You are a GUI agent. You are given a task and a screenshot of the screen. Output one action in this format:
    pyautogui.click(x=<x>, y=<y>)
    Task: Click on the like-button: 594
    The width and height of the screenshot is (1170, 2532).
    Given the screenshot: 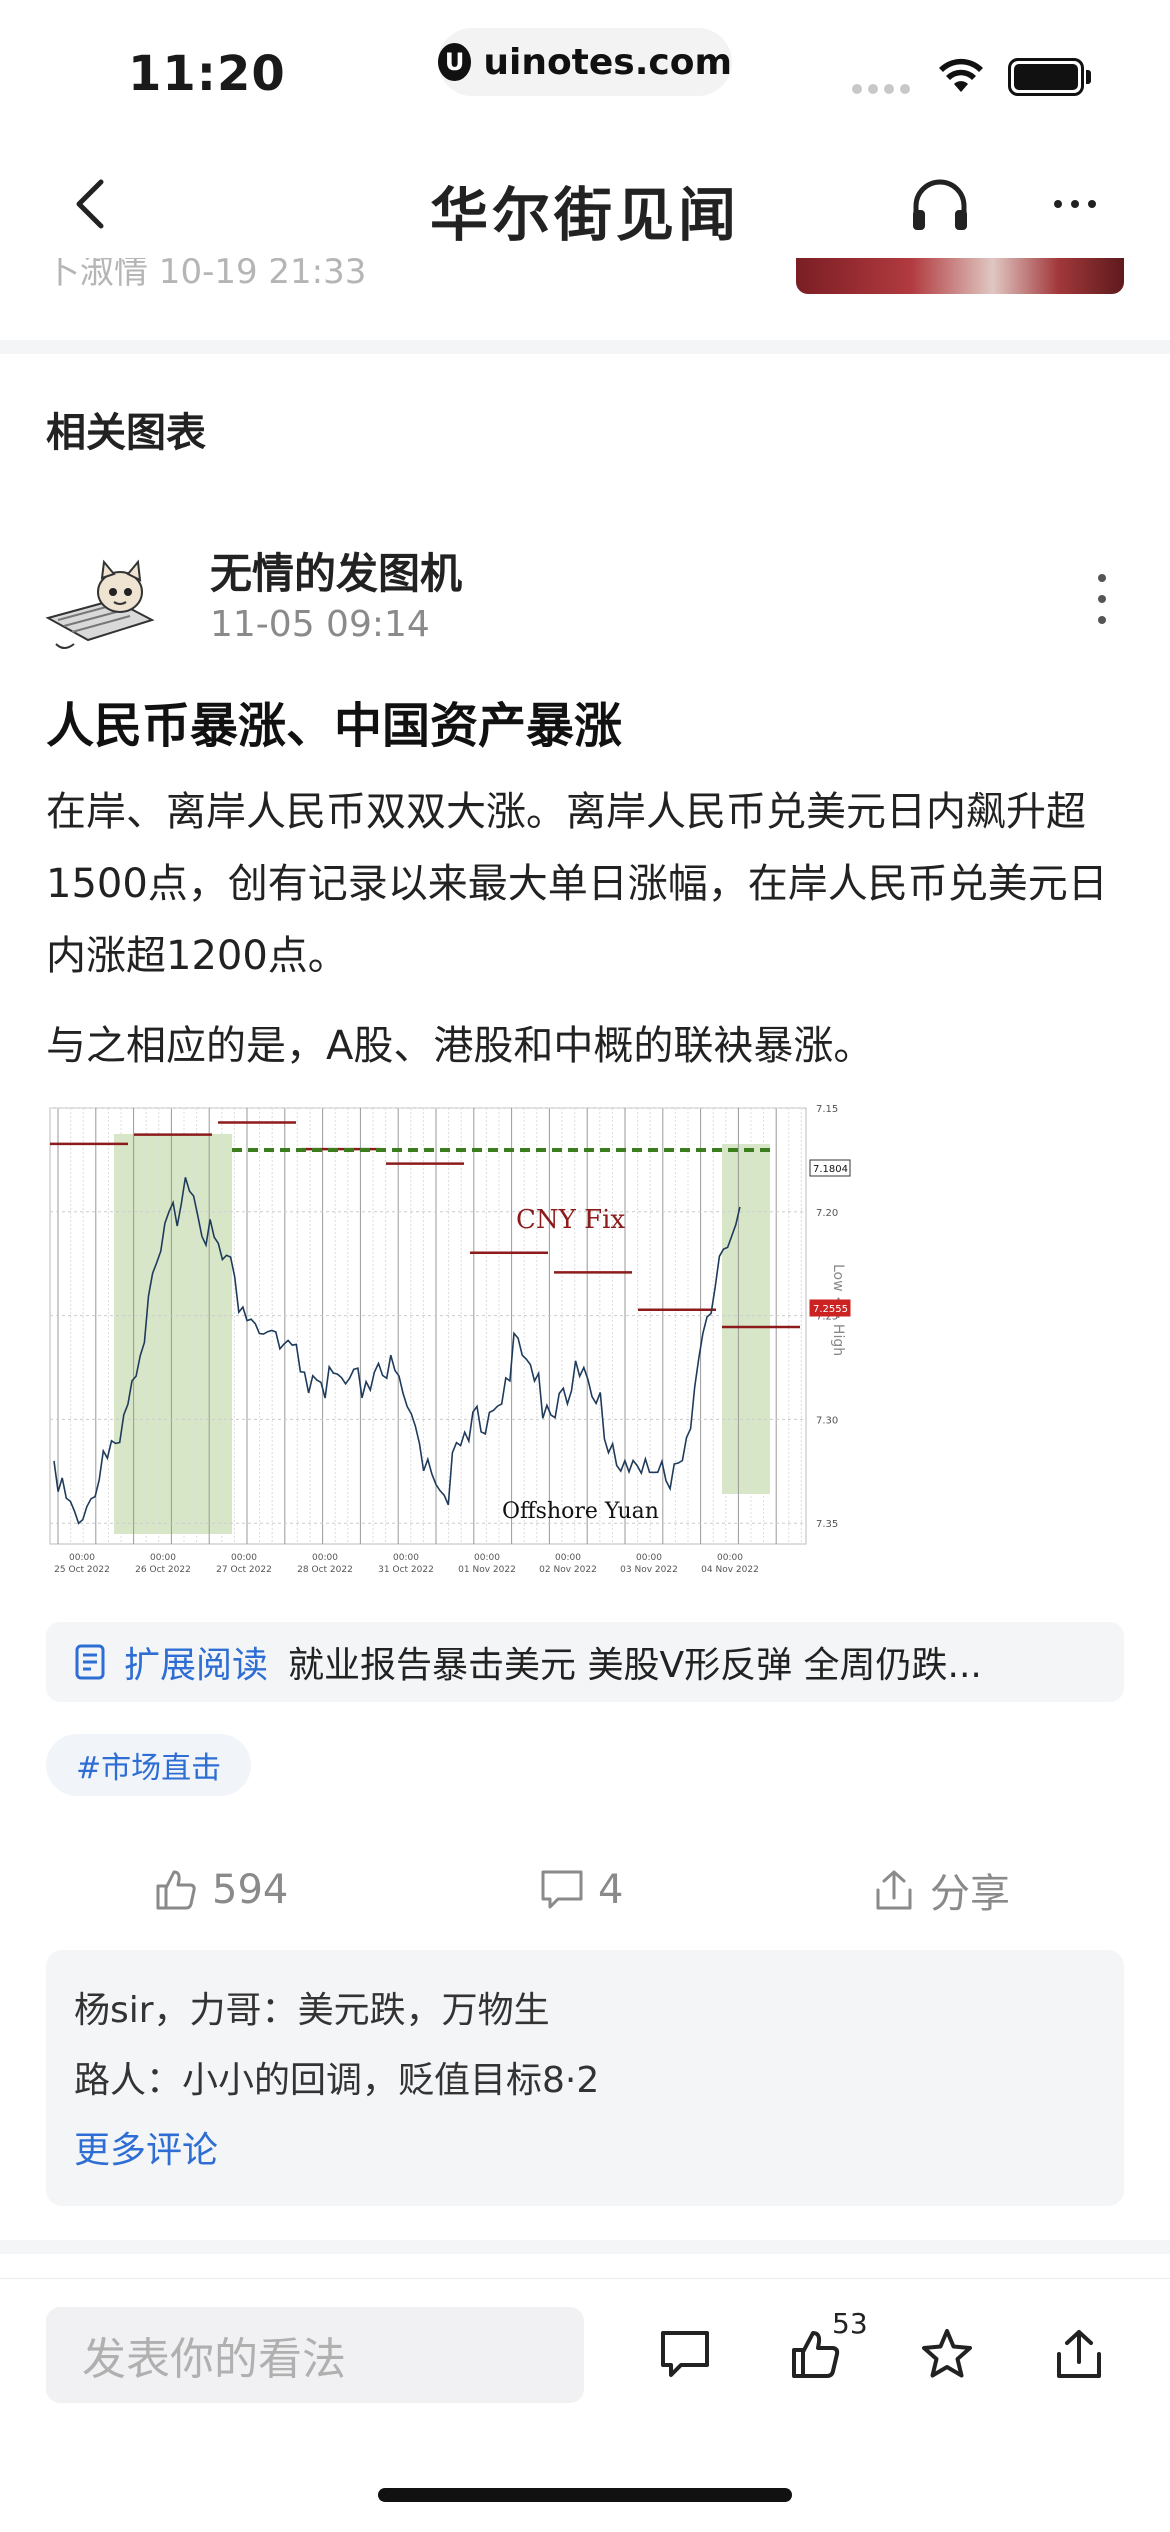 What is the action you would take?
    pyautogui.click(x=221, y=1890)
    